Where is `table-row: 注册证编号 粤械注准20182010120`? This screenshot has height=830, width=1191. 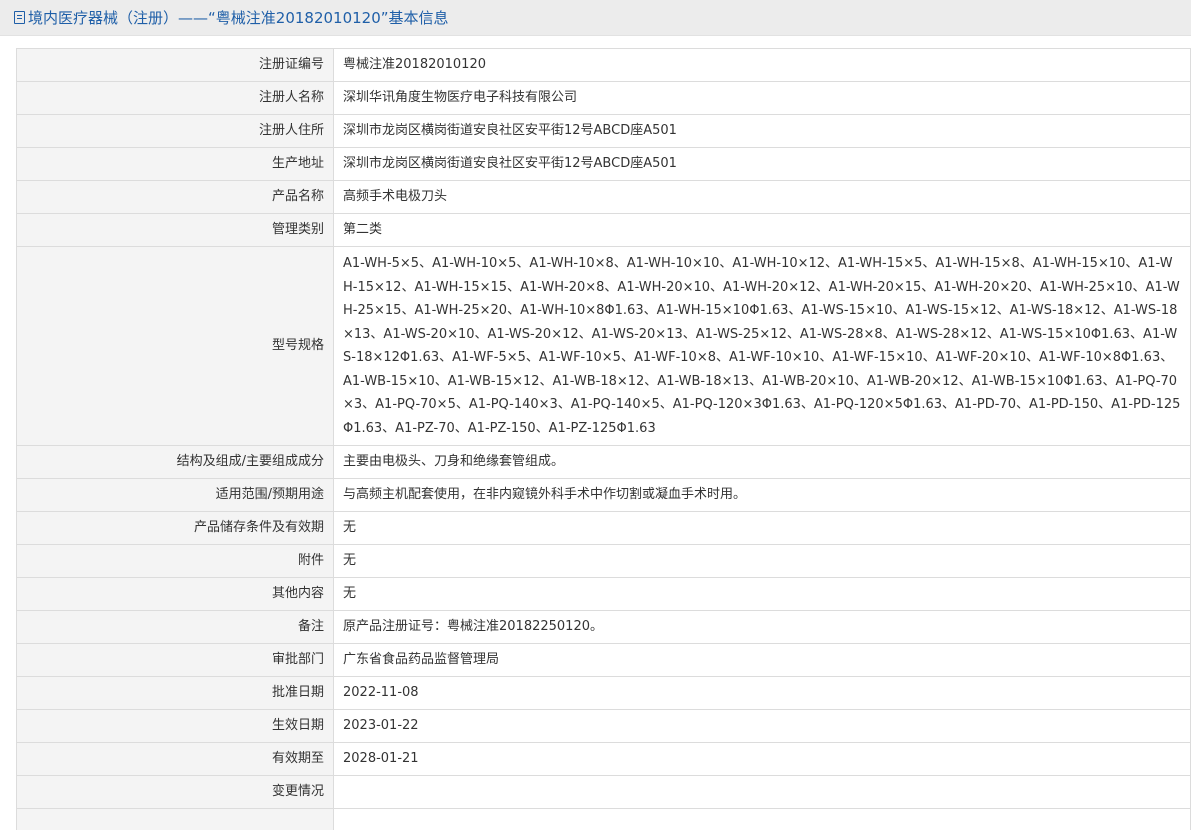 table-row: 注册证编号 粤械注准20182010120 is located at coordinates (603, 65).